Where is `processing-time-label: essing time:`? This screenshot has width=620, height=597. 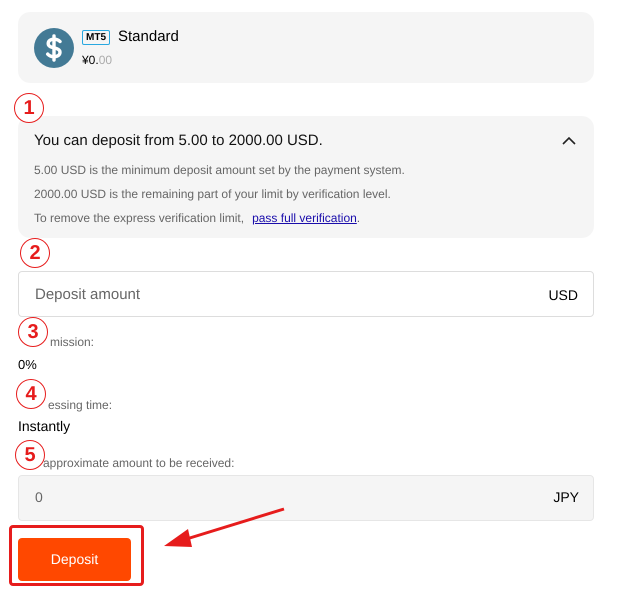
processing-time-label: essing time: is located at coordinates (81, 405).